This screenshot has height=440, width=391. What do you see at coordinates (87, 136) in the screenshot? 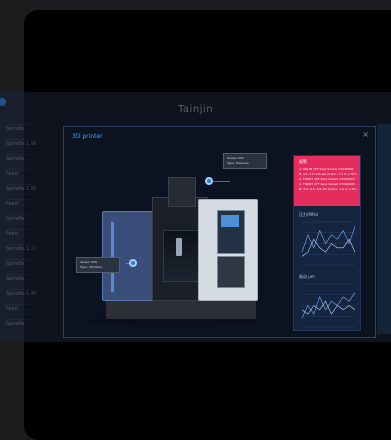
I see `dialog-title: 3D printer` at bounding box center [87, 136].